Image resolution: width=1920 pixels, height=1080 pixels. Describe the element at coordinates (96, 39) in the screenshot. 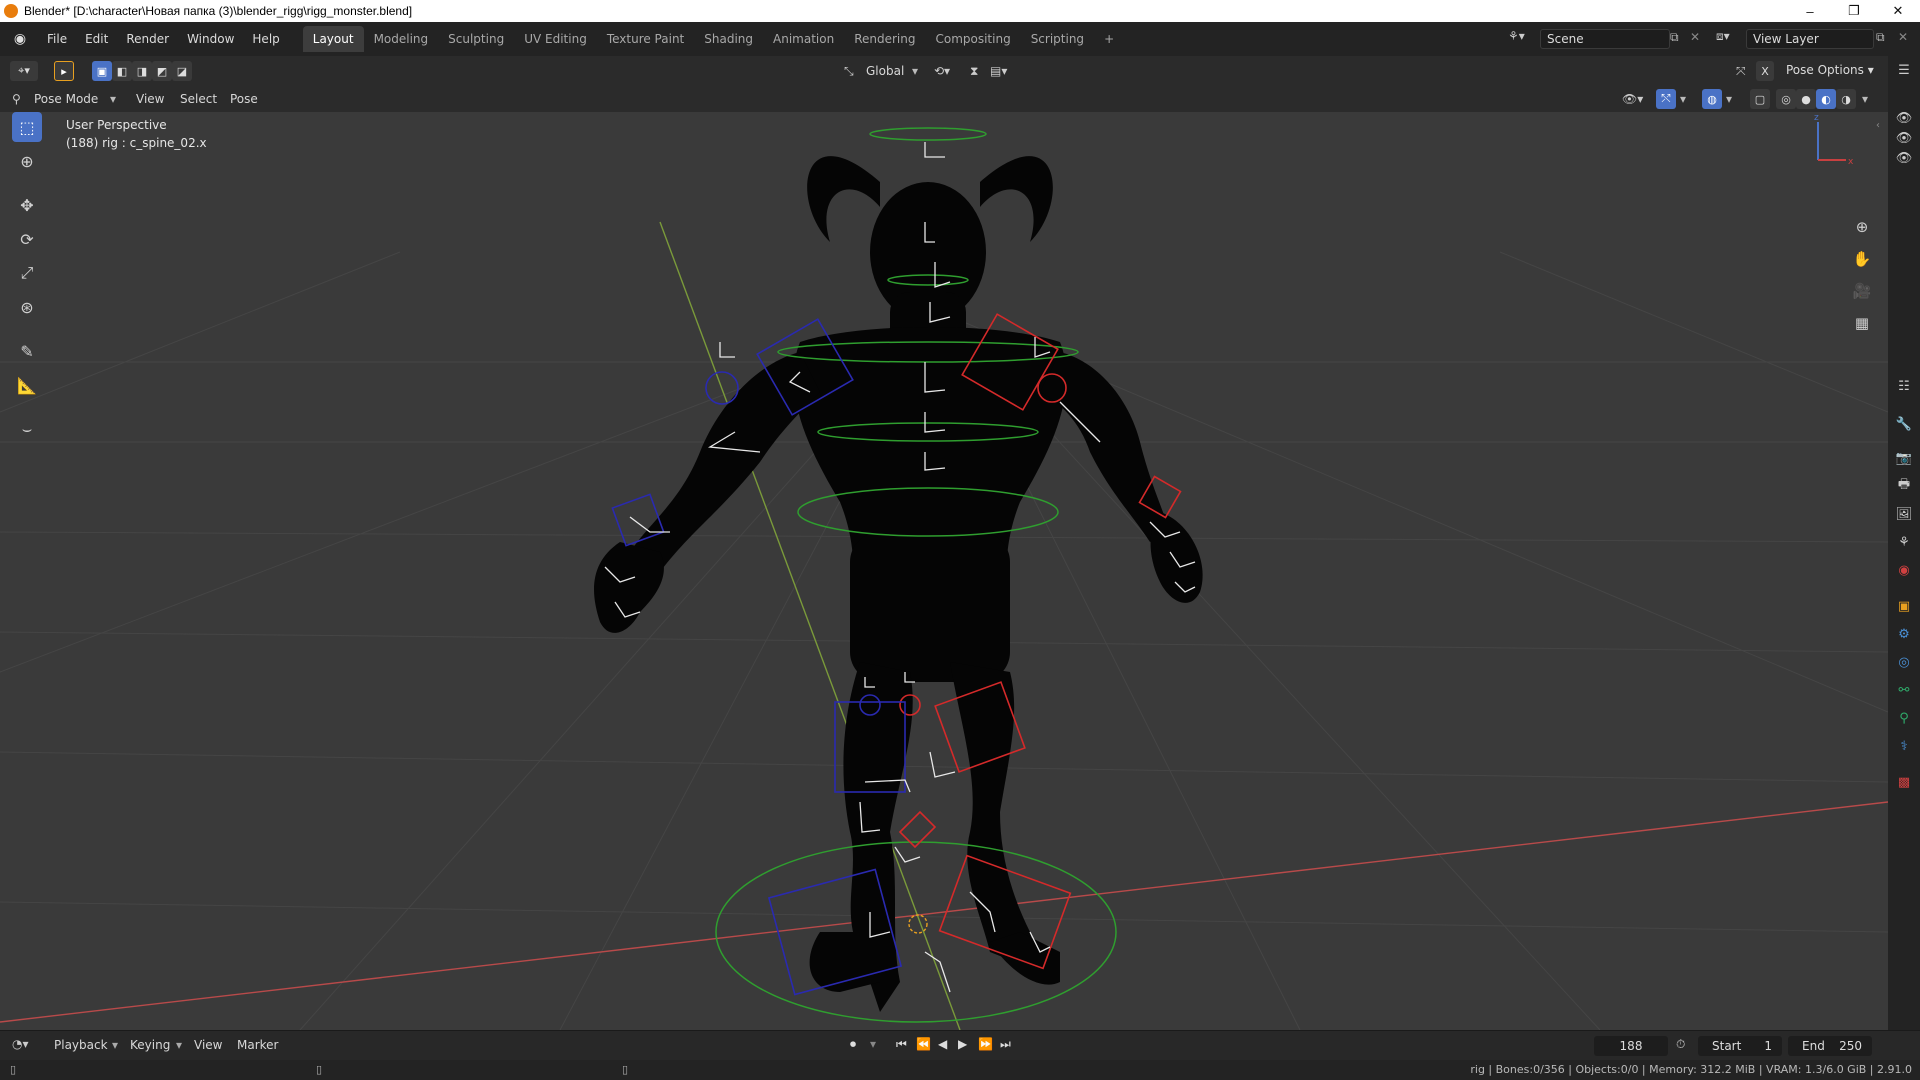

I see `menu-edit: Edit` at that location.